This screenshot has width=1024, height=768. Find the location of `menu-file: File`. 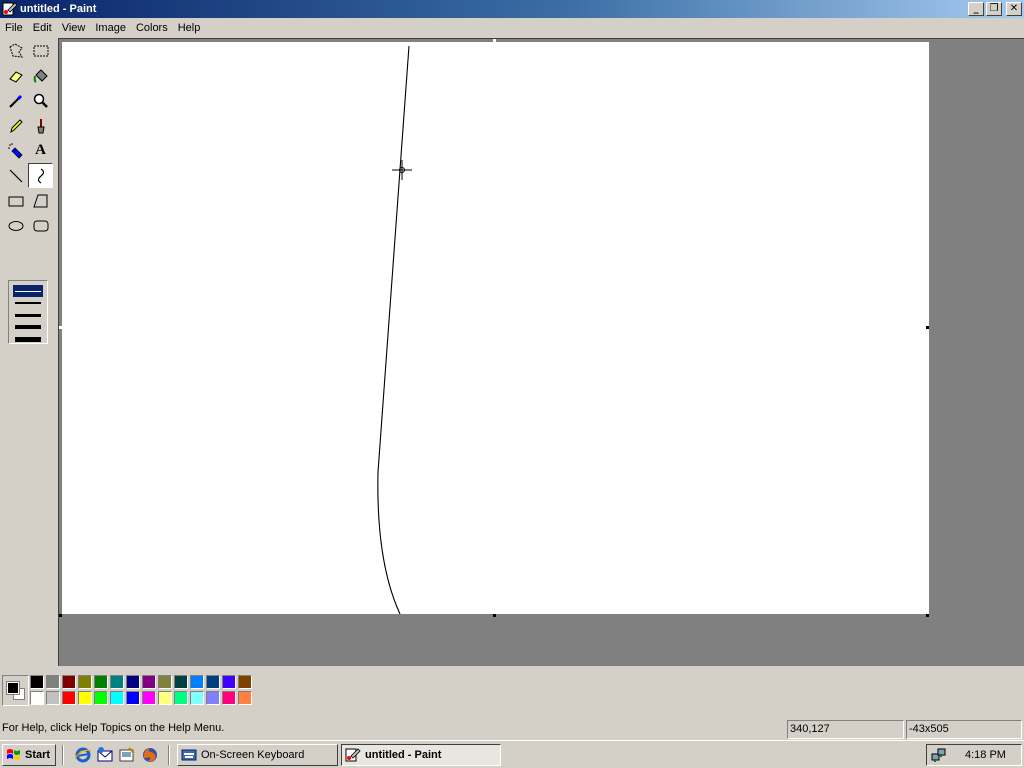

menu-file: File is located at coordinates (14, 28).